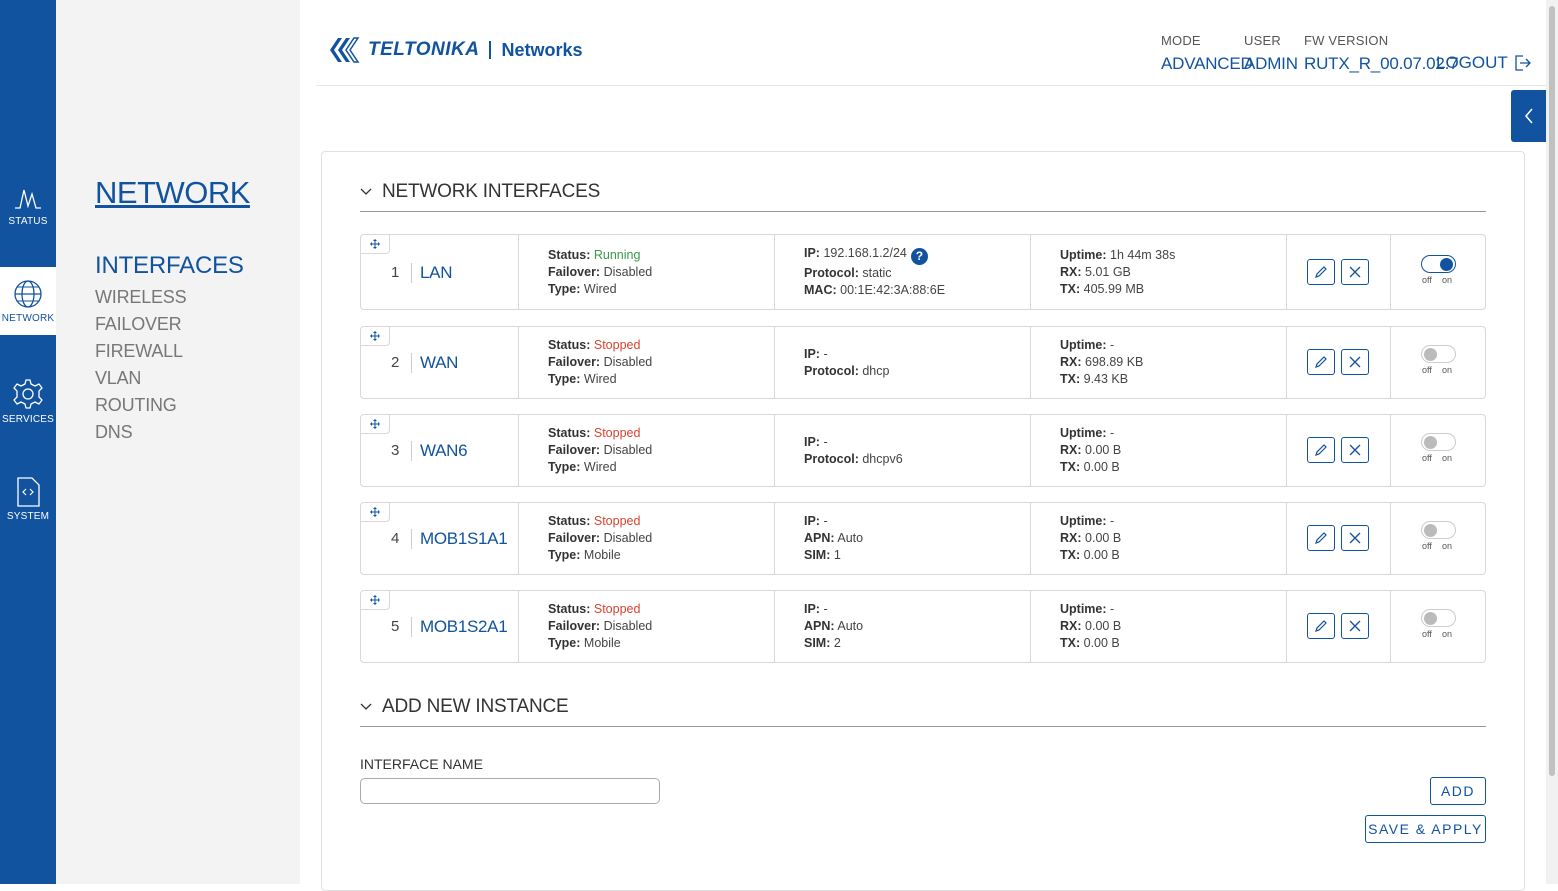  Describe the element at coordinates (1338, 626) in the screenshot. I see `actions-cell` at that location.